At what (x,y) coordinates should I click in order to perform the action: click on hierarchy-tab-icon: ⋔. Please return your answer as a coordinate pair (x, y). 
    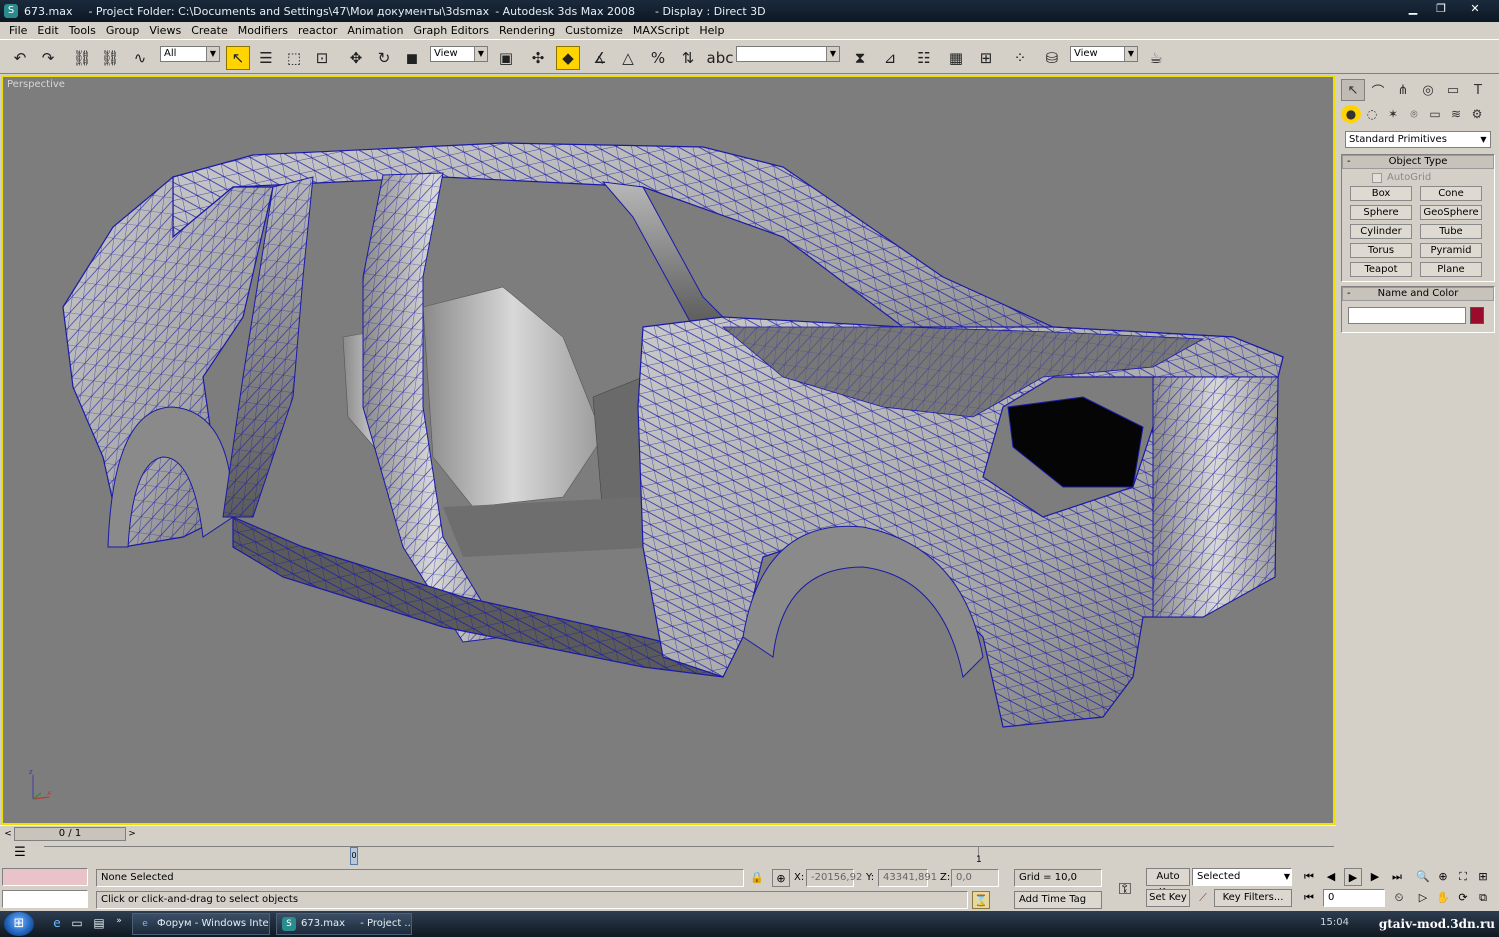
    Looking at the image, I should click on (1403, 90).